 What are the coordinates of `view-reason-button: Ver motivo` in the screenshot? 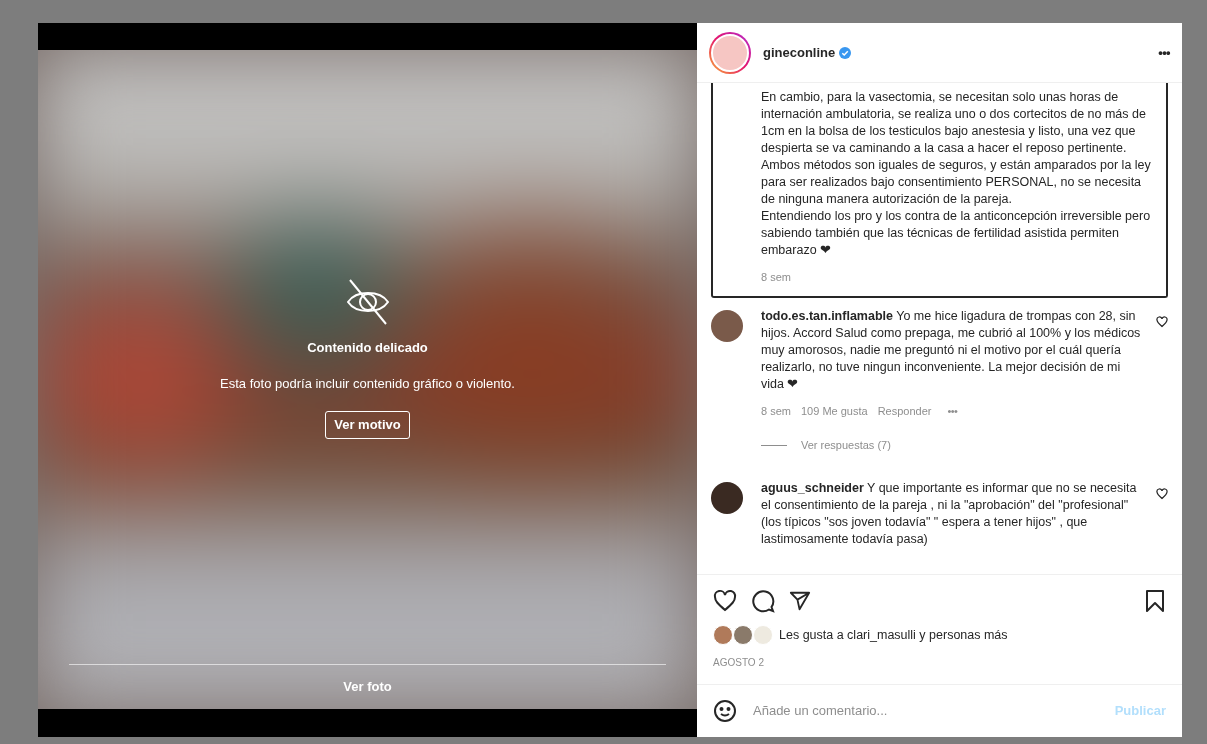 It's located at (367, 425).